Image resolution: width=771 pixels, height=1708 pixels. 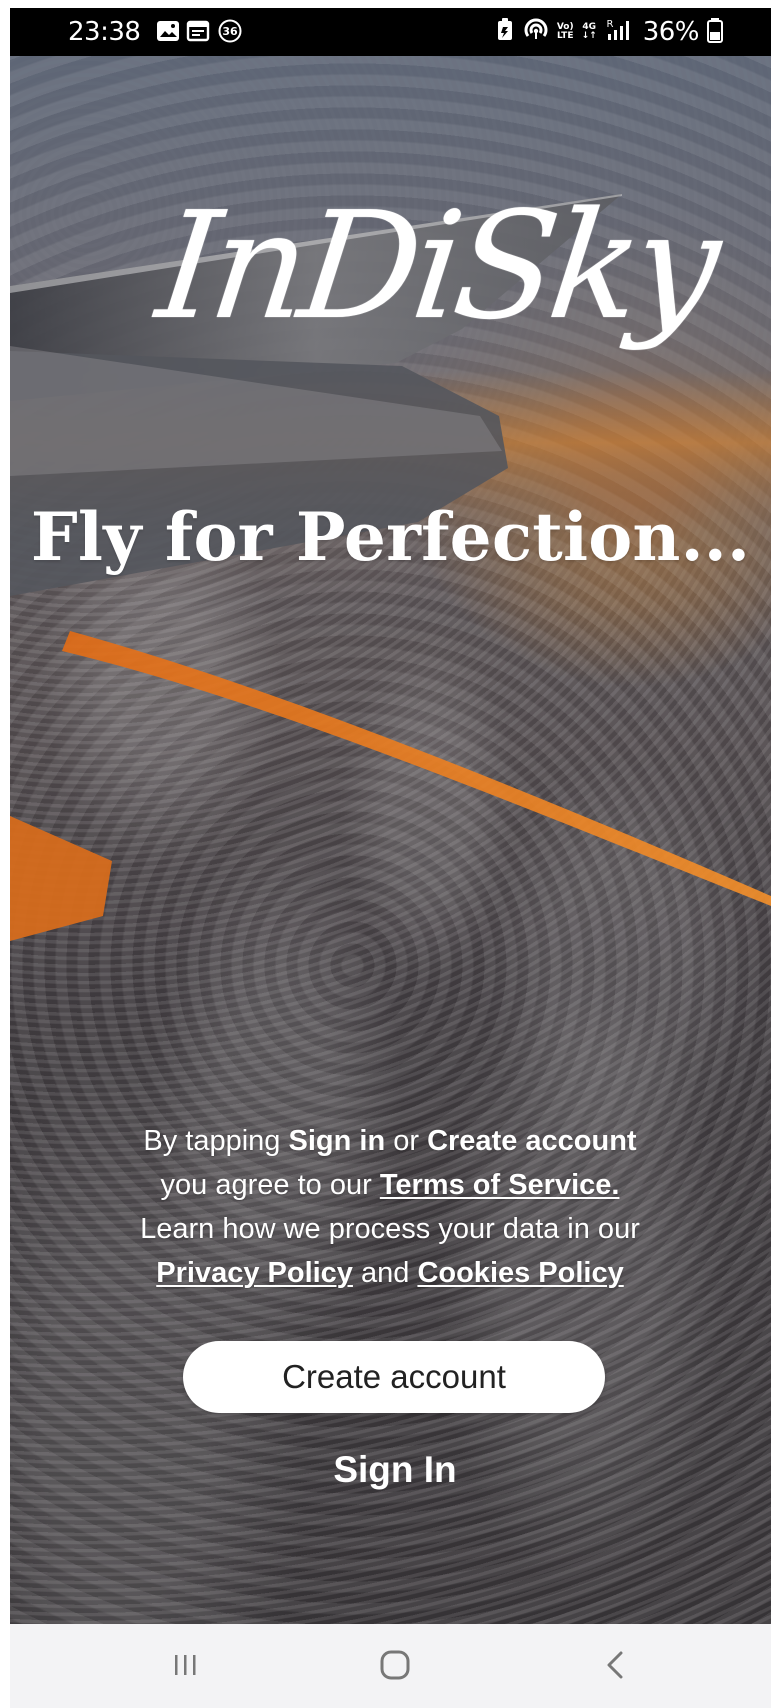 I want to click on status-right-icons: Vo) LTE 4G ↓↑ R 36%, so click(x=609, y=32).